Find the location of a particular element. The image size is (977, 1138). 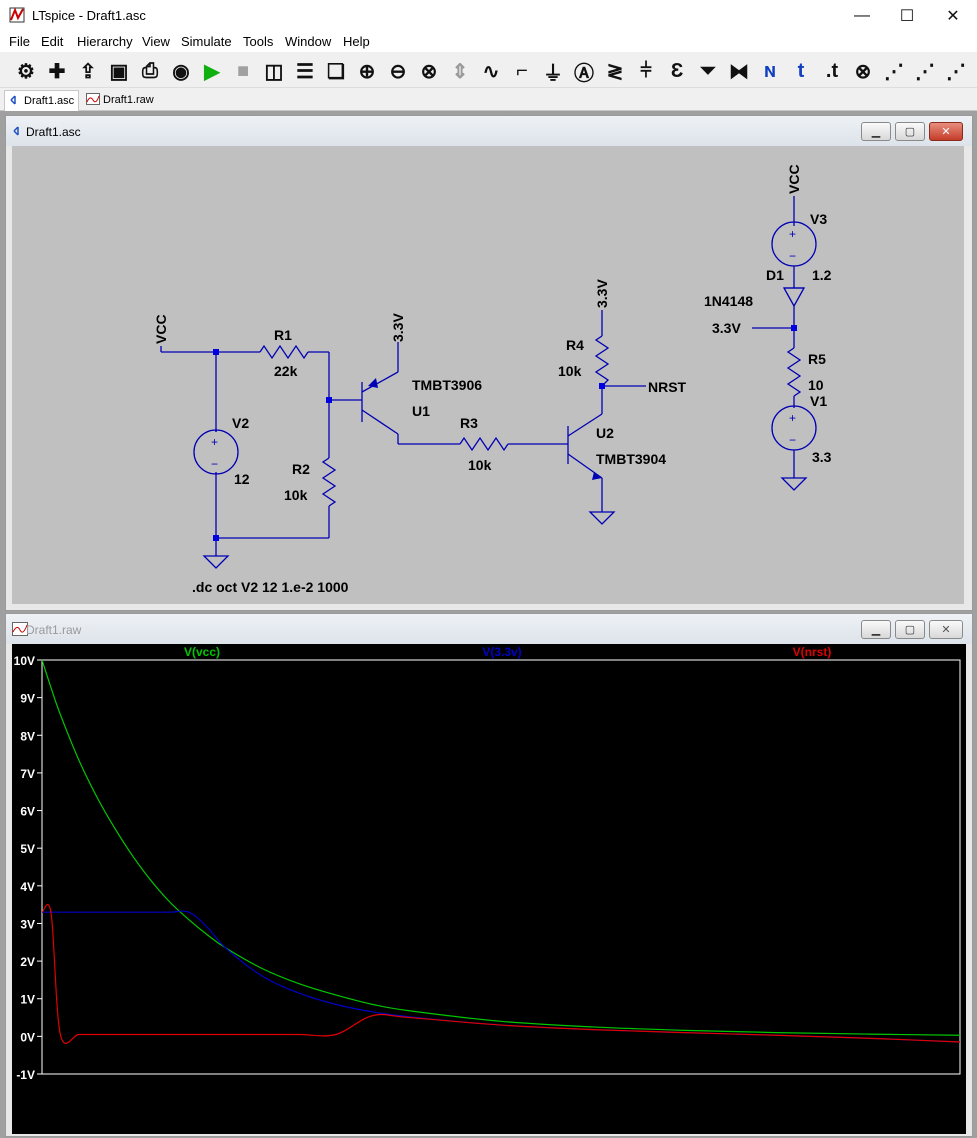

r1-value: 22k is located at coordinates (286, 371).